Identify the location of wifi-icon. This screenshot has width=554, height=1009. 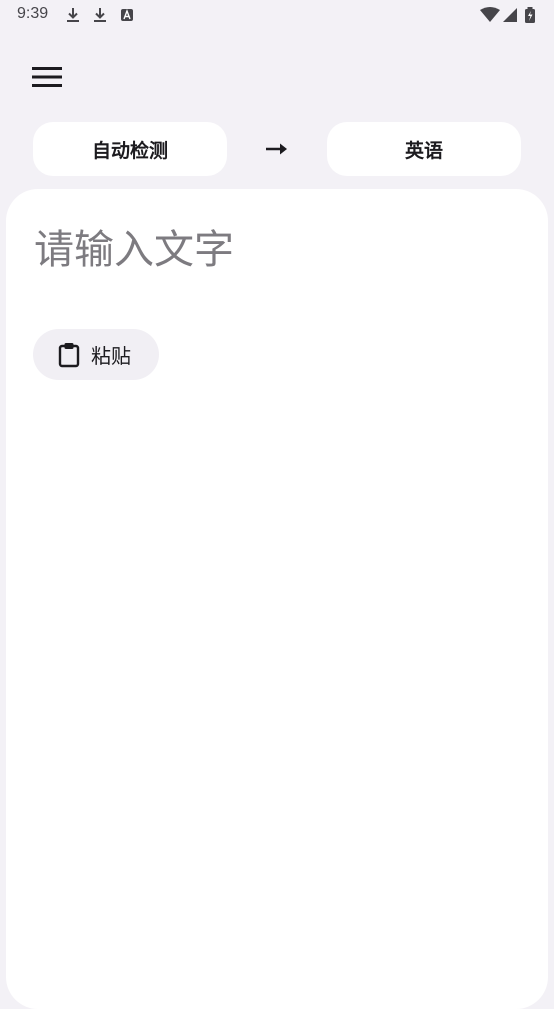
(490, 14).